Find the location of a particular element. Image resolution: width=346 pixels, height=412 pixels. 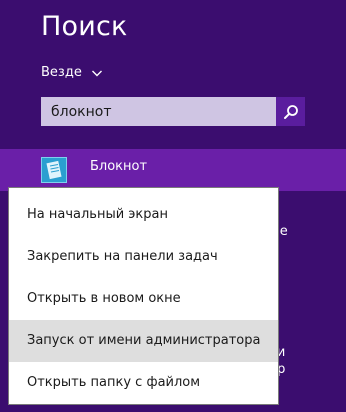

menu-item-pin-to-start: На начальный экран is located at coordinates (143, 215).